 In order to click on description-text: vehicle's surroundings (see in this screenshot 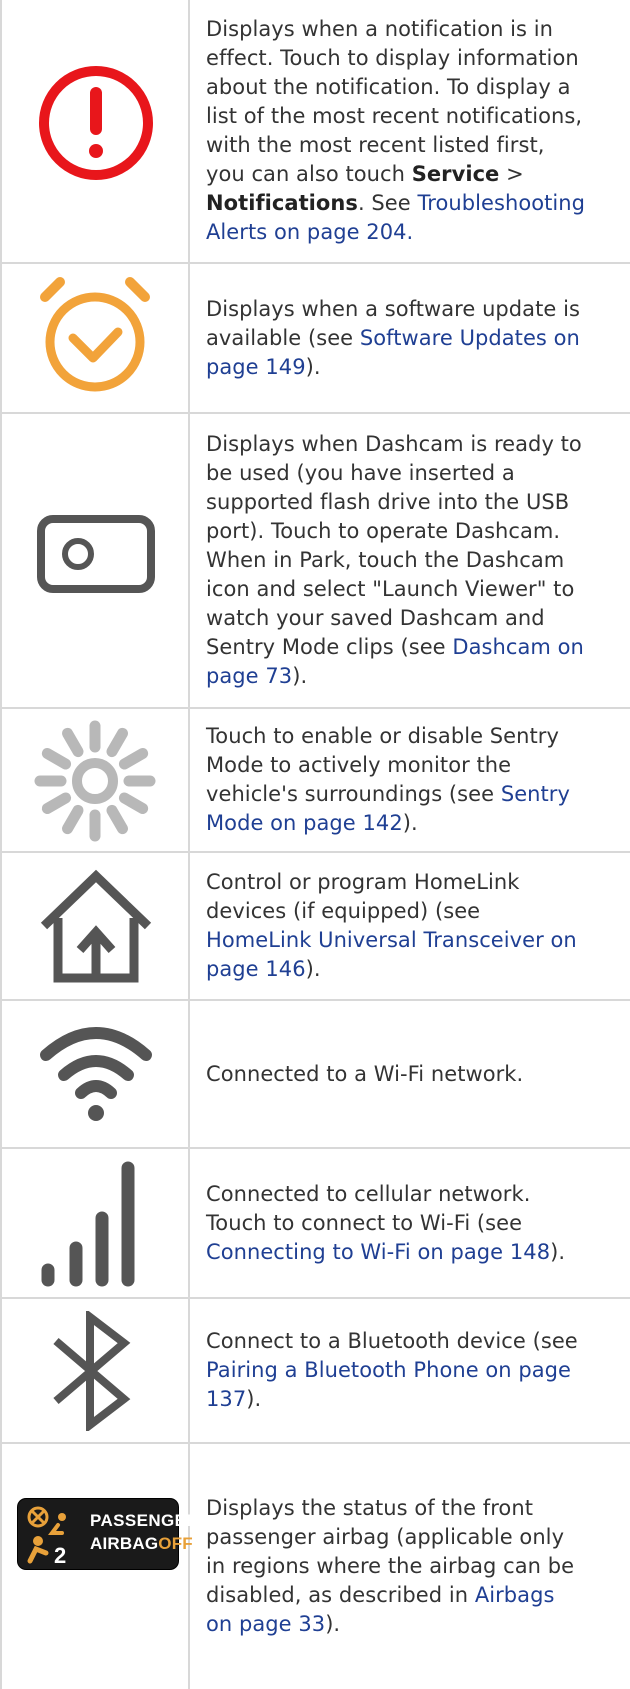, I will do `click(353, 794)`.